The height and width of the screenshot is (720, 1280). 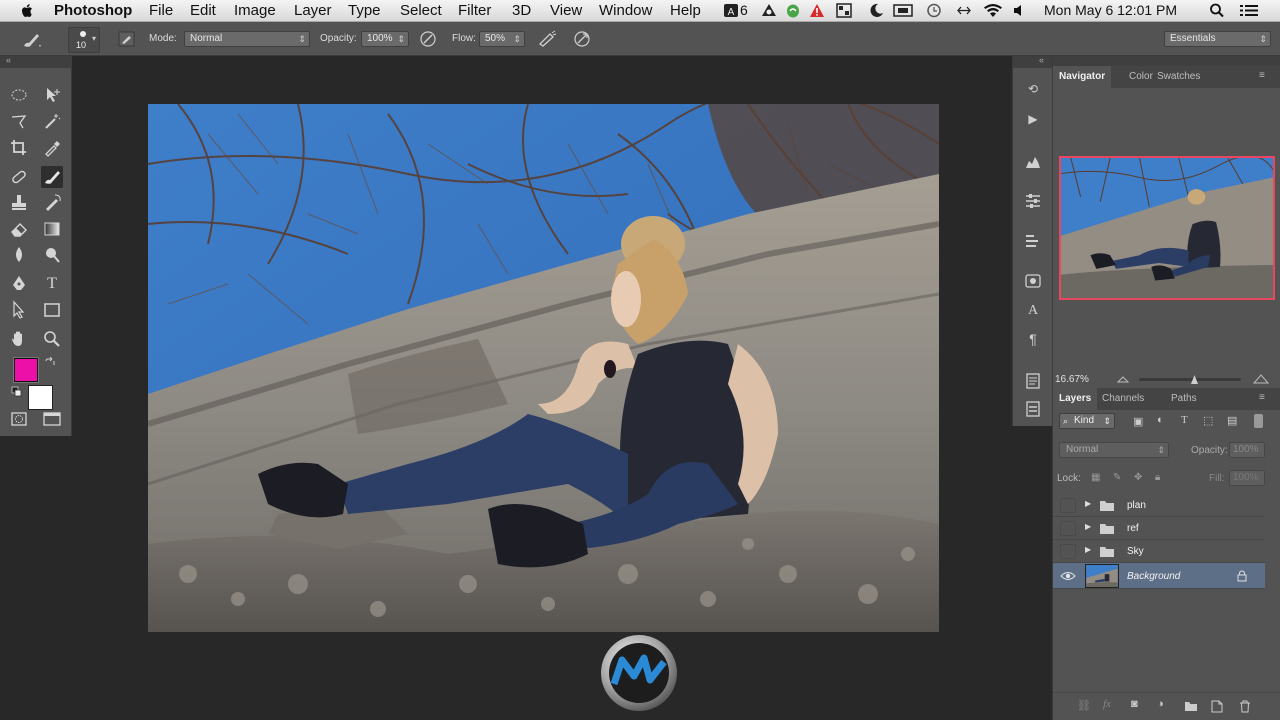 I want to click on notes-icon, so click(x=1033, y=381).